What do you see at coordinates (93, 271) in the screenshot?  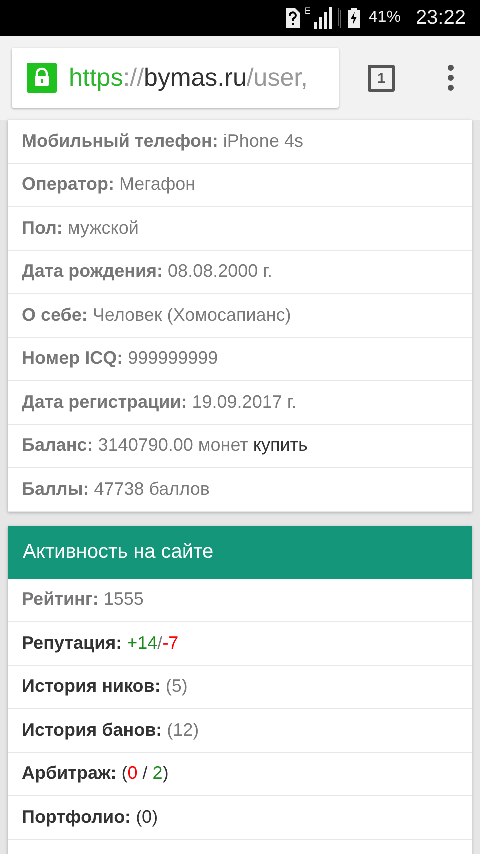 I see `field-label: Дата рождения:` at bounding box center [93, 271].